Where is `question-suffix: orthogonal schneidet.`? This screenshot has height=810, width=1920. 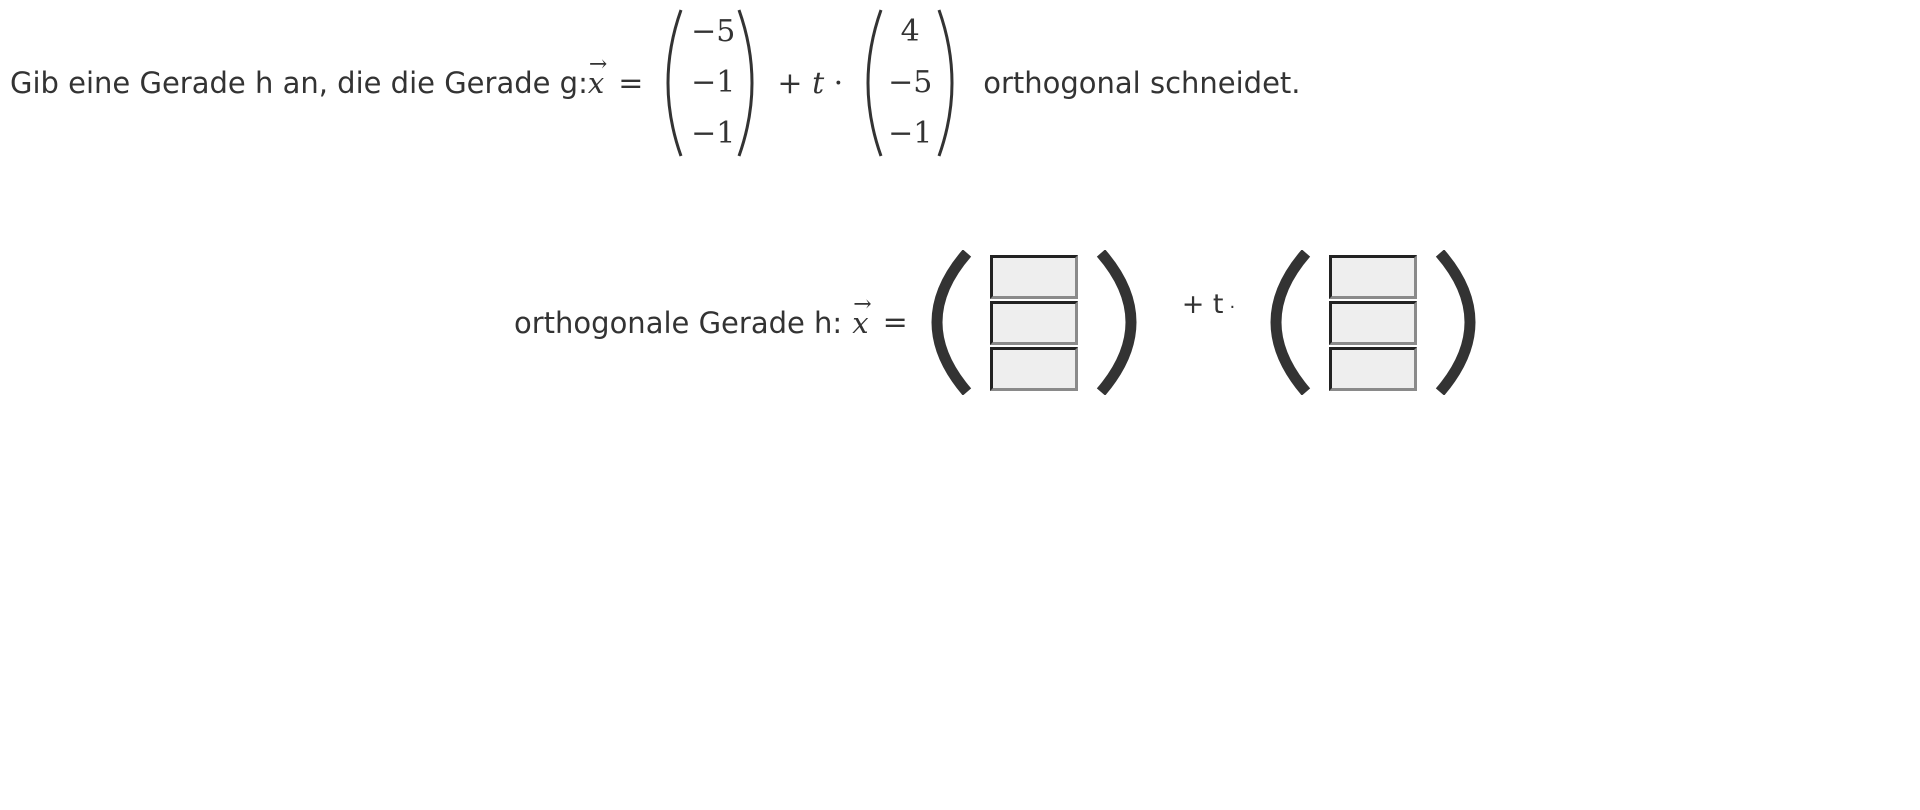
question-suffix: orthogonal schneidet. is located at coordinates (1142, 83).